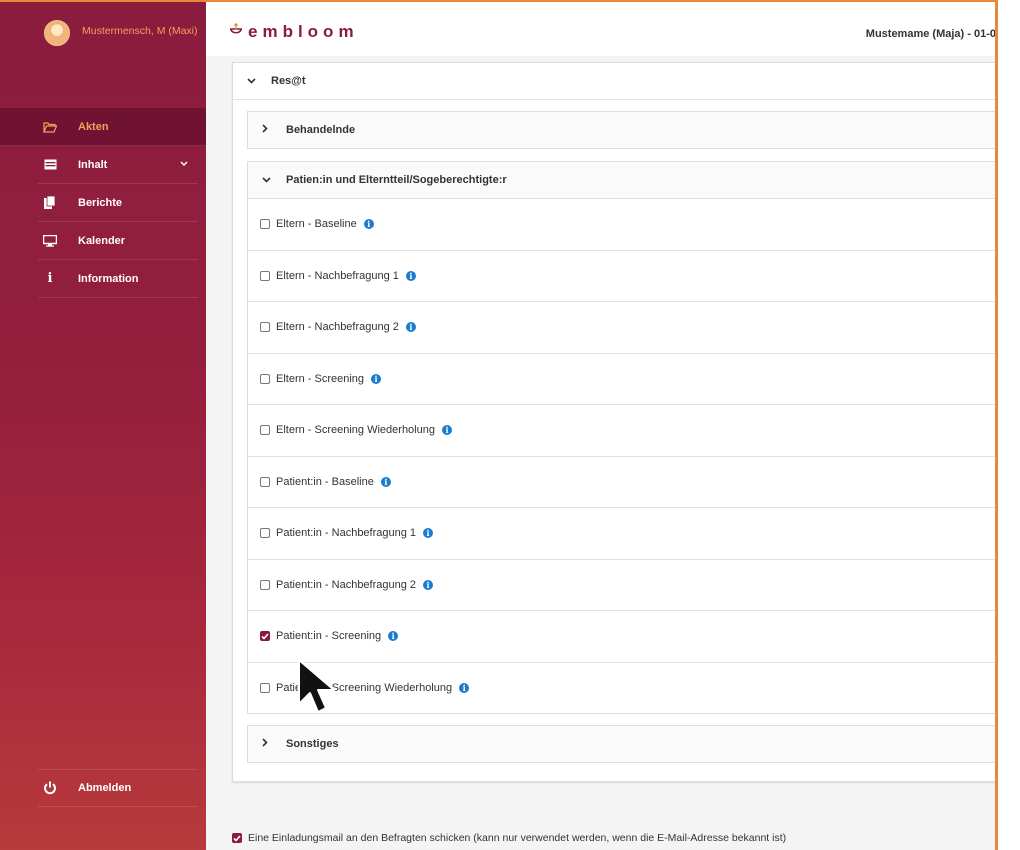 This screenshot has height=850, width=1020. Describe the element at coordinates (614, 81) in the screenshot. I see `resat-panel-header: Res@t` at that location.